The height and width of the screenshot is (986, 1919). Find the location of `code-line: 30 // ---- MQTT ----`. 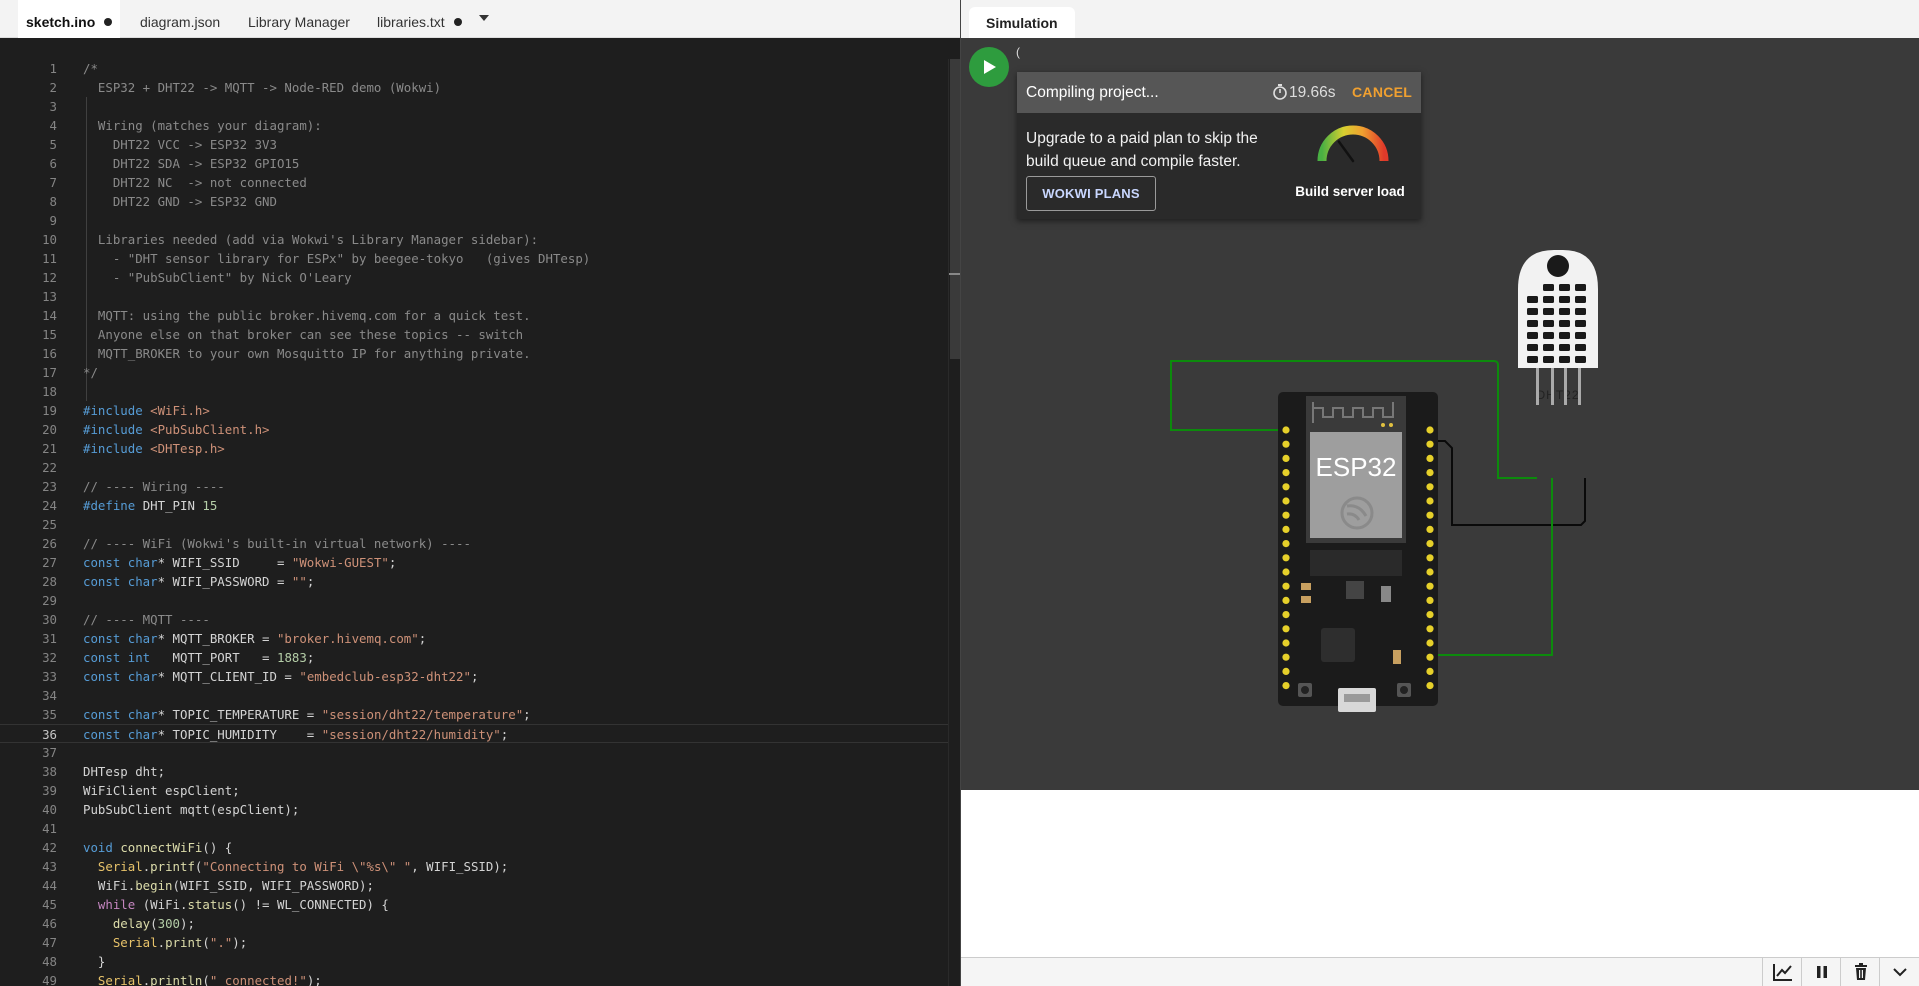

code-line: 30 // ---- MQTT ---- is located at coordinates (474, 619).